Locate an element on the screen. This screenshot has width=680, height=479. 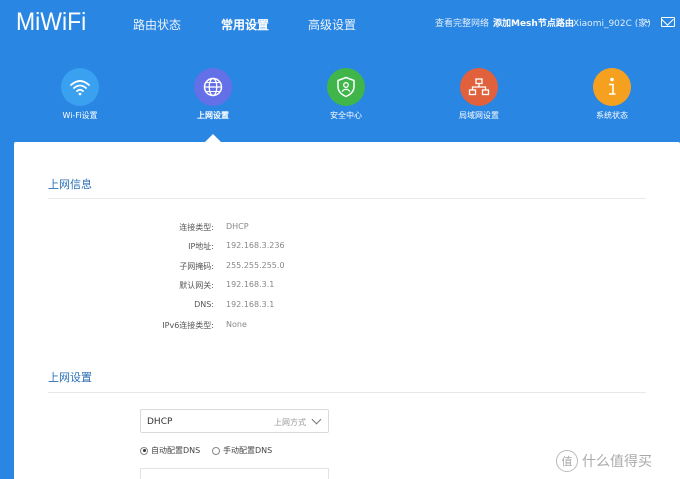
info-row-dns: DNS: 192.168.3.1 is located at coordinates (214, 307).